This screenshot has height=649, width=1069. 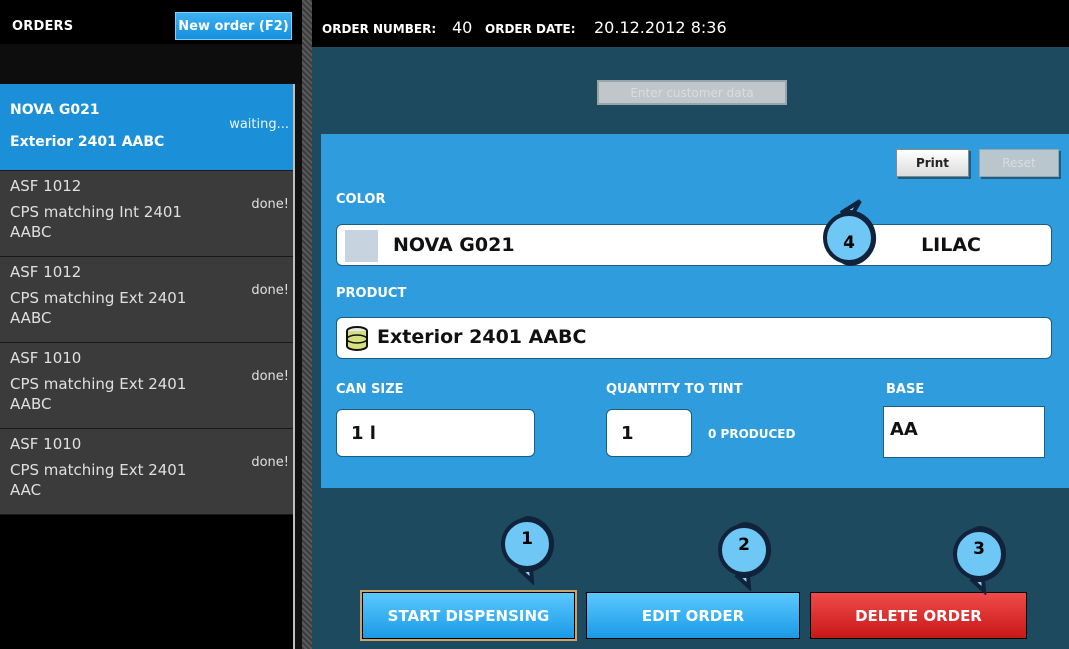 I want to click on can-size-label: CAN SIZE, so click(x=370, y=389).